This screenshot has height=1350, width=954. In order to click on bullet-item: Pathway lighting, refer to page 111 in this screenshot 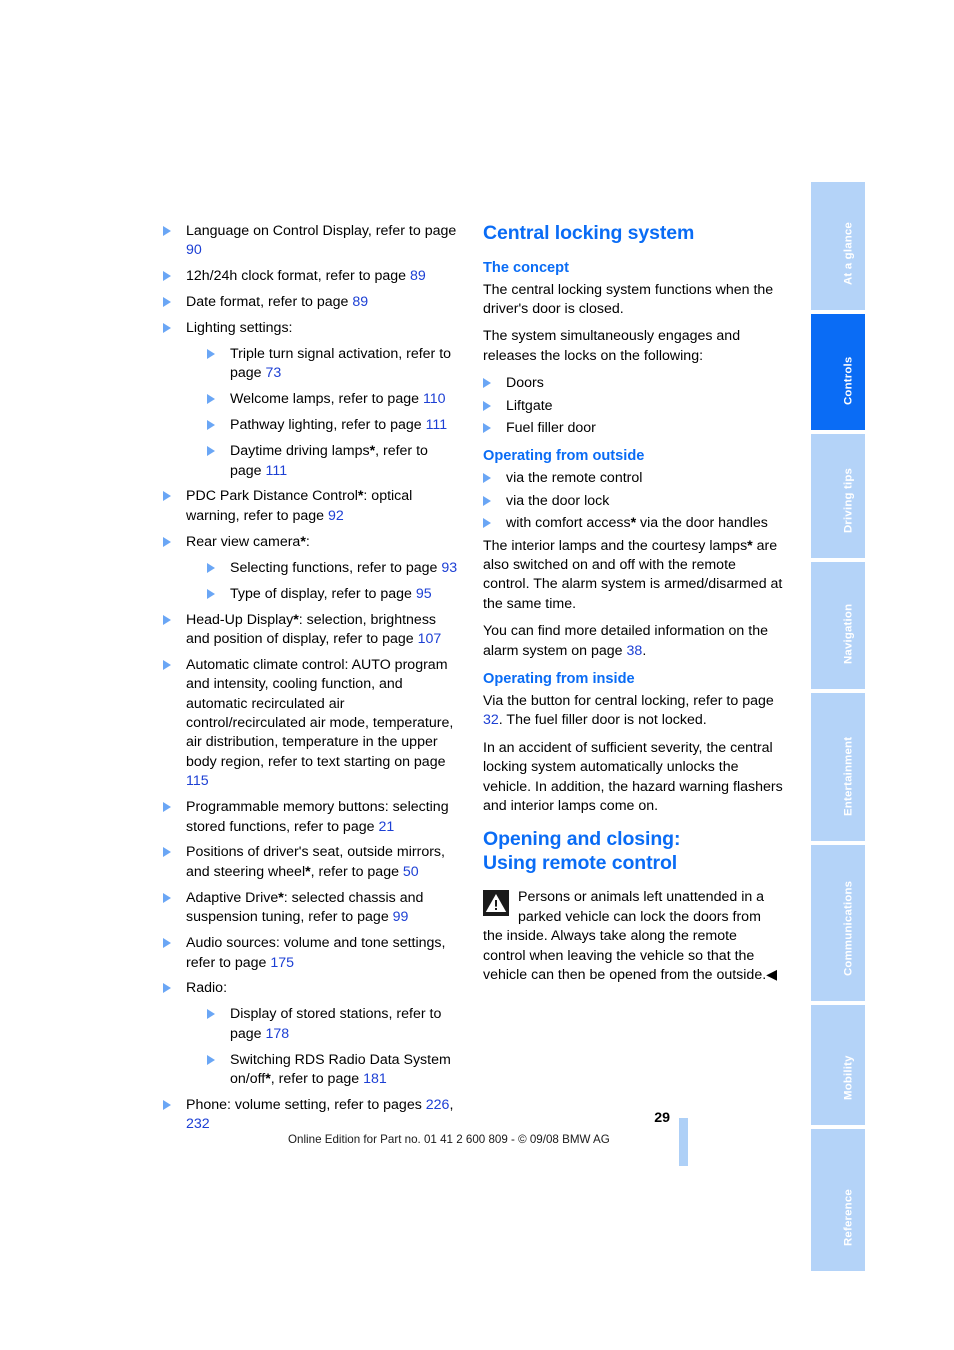, I will do `click(333, 425)`.